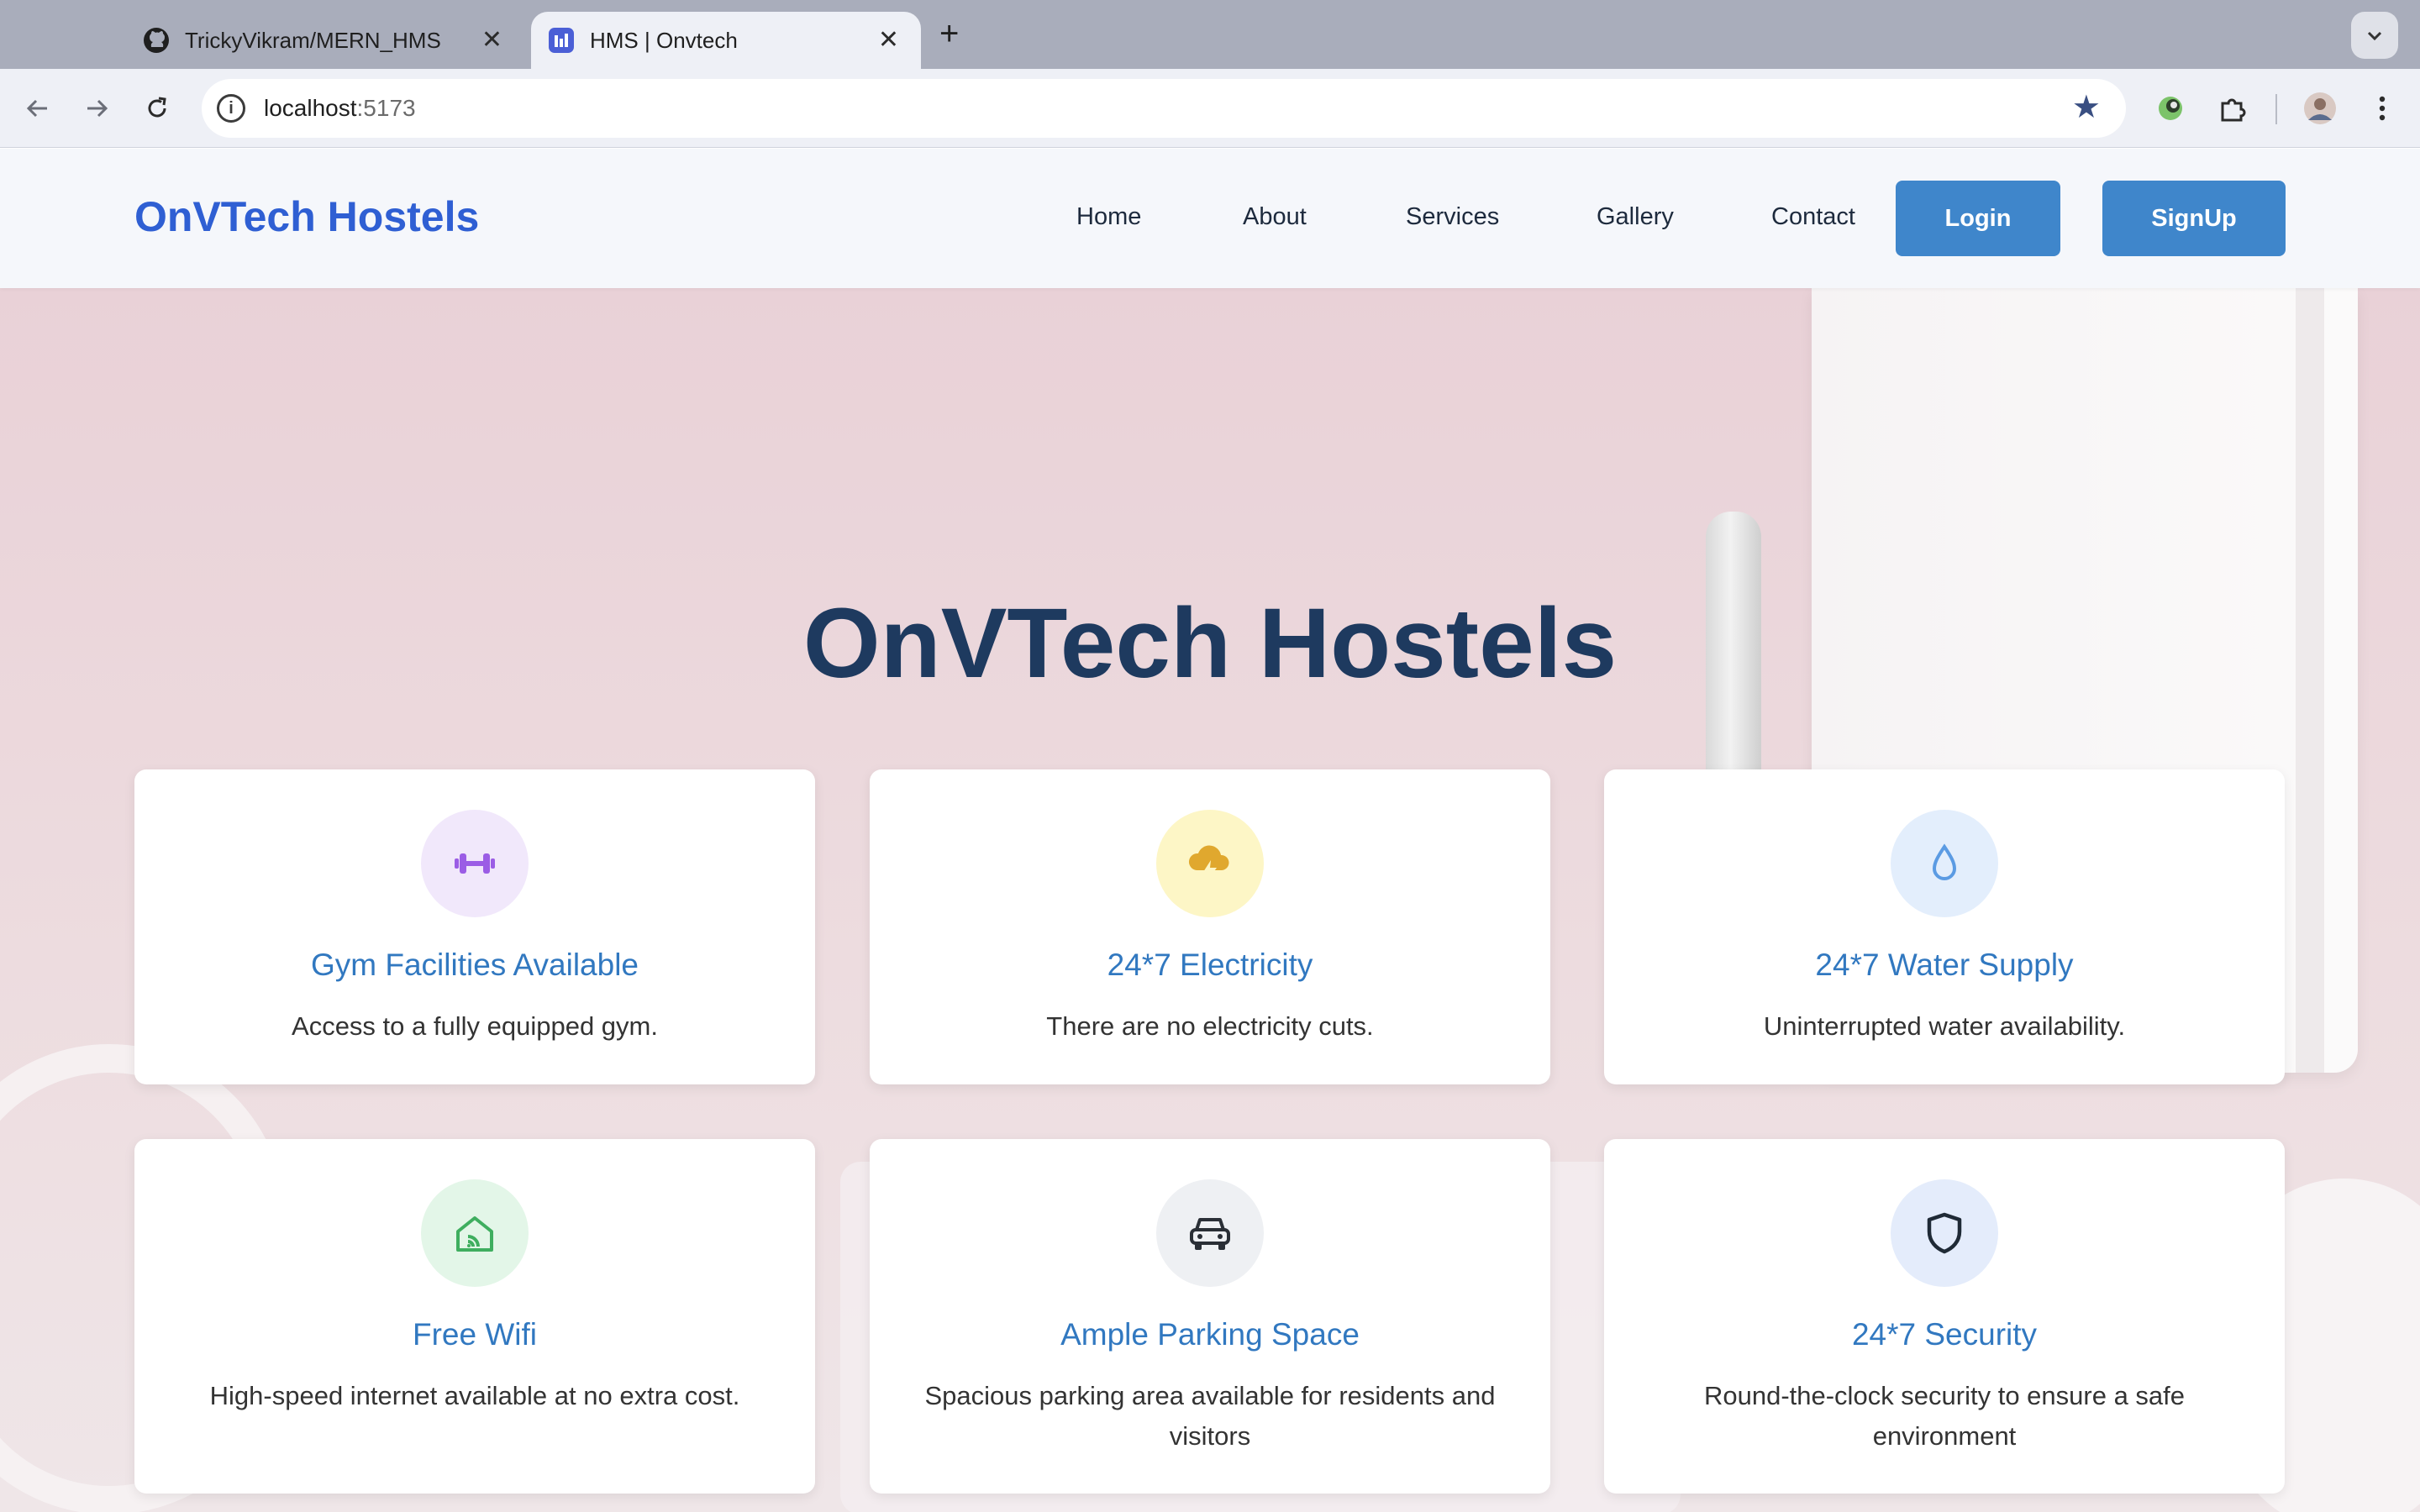 The image size is (2420, 1512). I want to click on lightning-cloud-icon, so click(1208, 863).